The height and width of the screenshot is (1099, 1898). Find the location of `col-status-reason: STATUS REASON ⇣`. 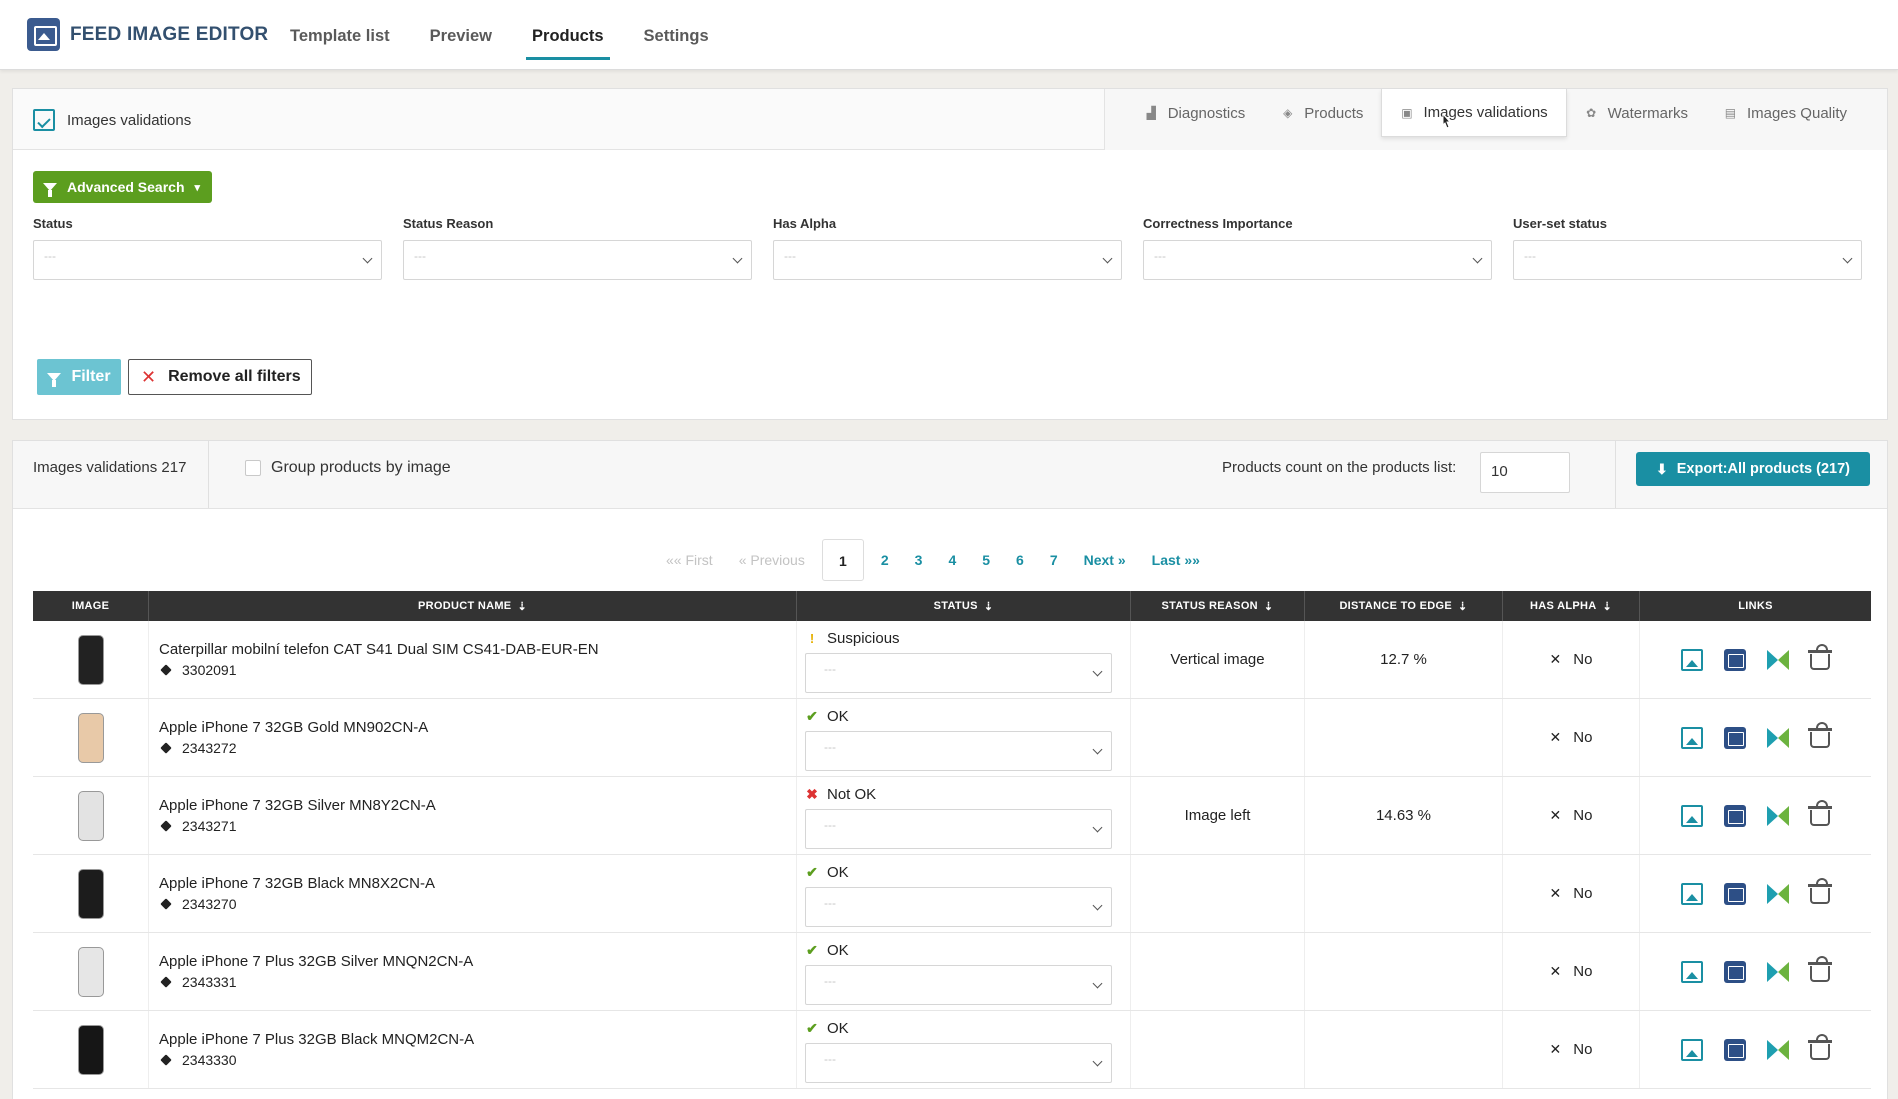

col-status-reason: STATUS REASON ⇣ is located at coordinates (1218, 606).